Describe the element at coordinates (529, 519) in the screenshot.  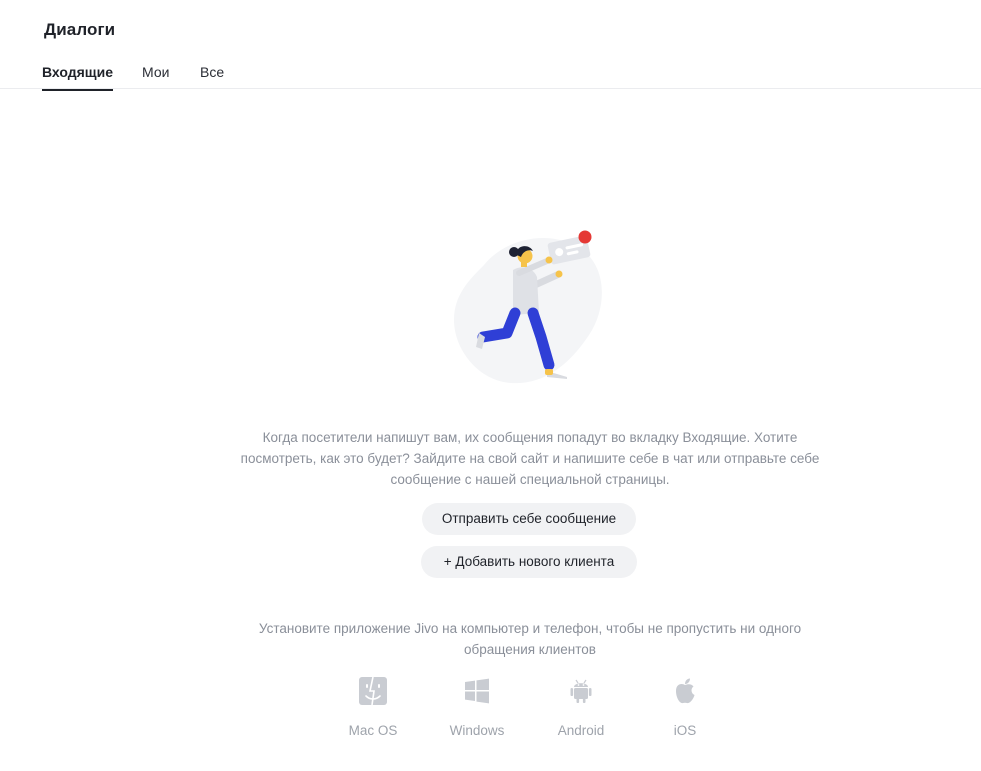
I see `send-self-message-button: Отправить себе сообщение` at that location.